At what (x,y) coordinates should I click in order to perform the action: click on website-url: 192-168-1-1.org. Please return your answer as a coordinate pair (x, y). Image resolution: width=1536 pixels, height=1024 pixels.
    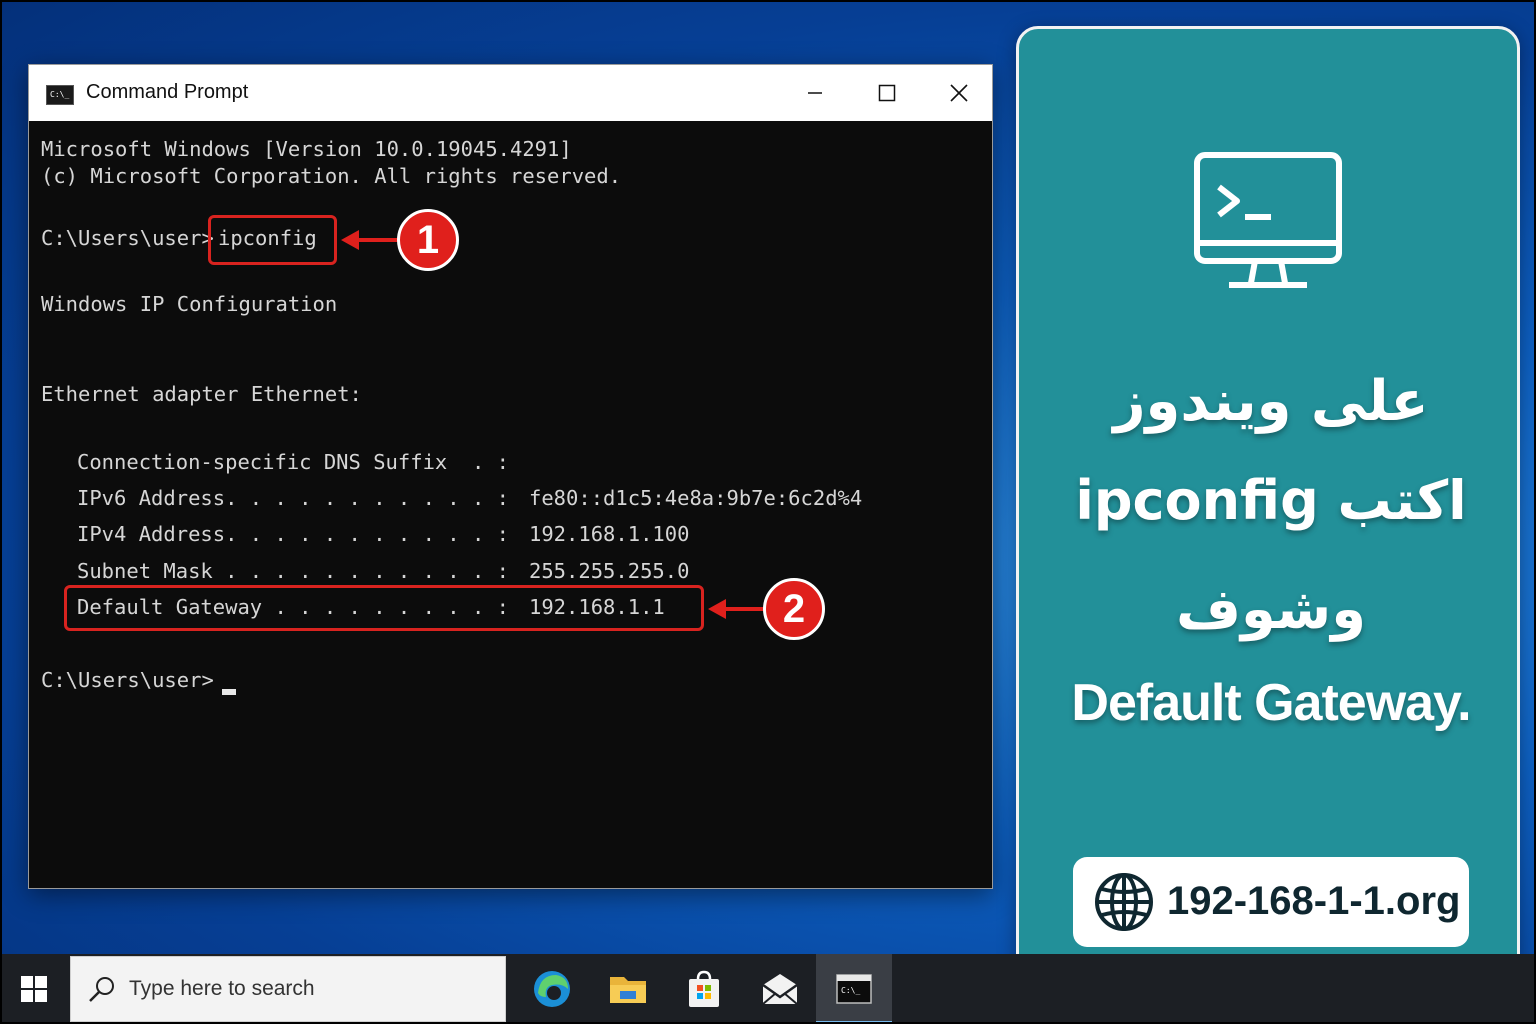
    Looking at the image, I should click on (1313, 901).